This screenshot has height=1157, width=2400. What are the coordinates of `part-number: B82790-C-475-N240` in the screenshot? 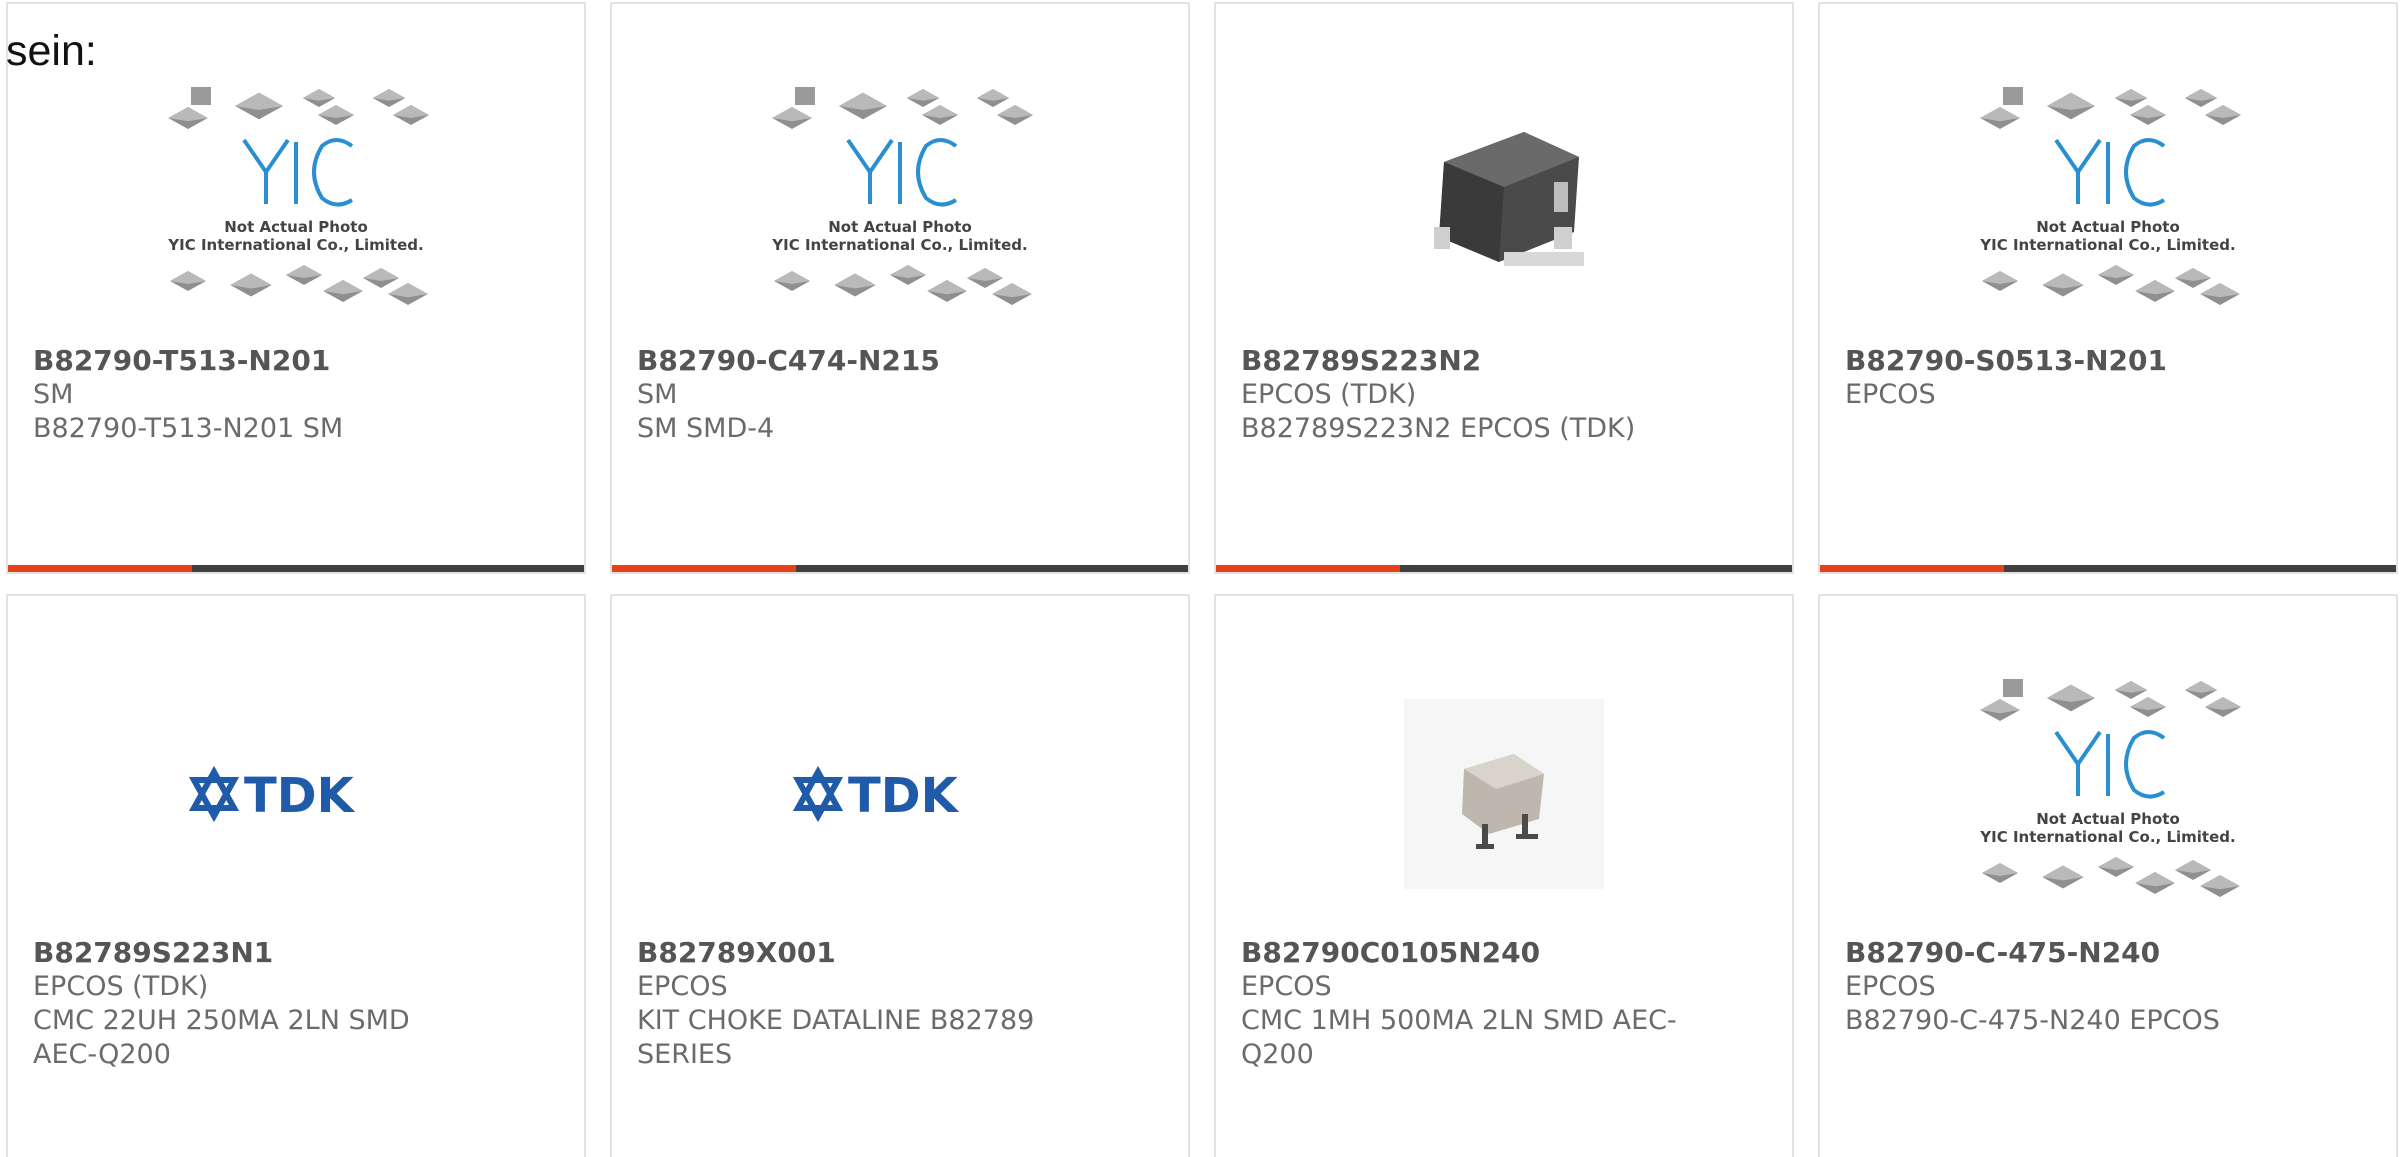 It's located at (2070, 953).